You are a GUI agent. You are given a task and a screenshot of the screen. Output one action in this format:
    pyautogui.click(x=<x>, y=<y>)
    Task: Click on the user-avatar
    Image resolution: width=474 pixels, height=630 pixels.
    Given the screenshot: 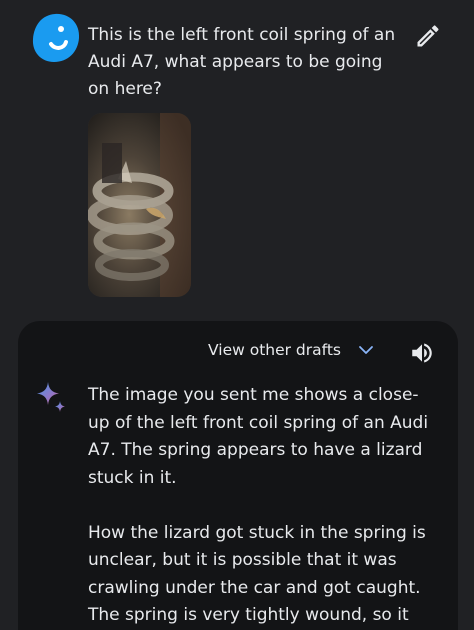 What is the action you would take?
    pyautogui.click(x=56, y=38)
    